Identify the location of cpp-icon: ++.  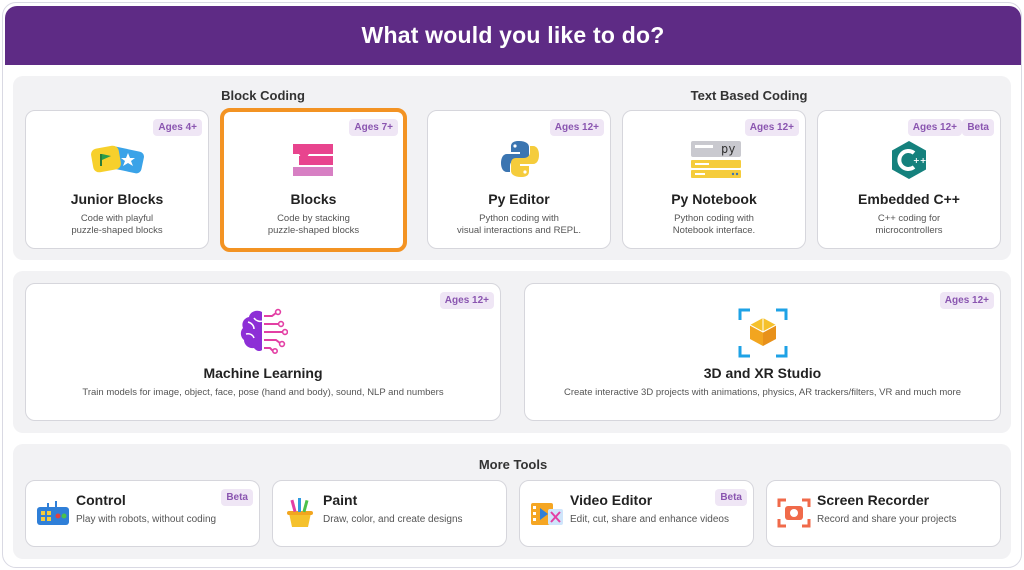
(909, 160).